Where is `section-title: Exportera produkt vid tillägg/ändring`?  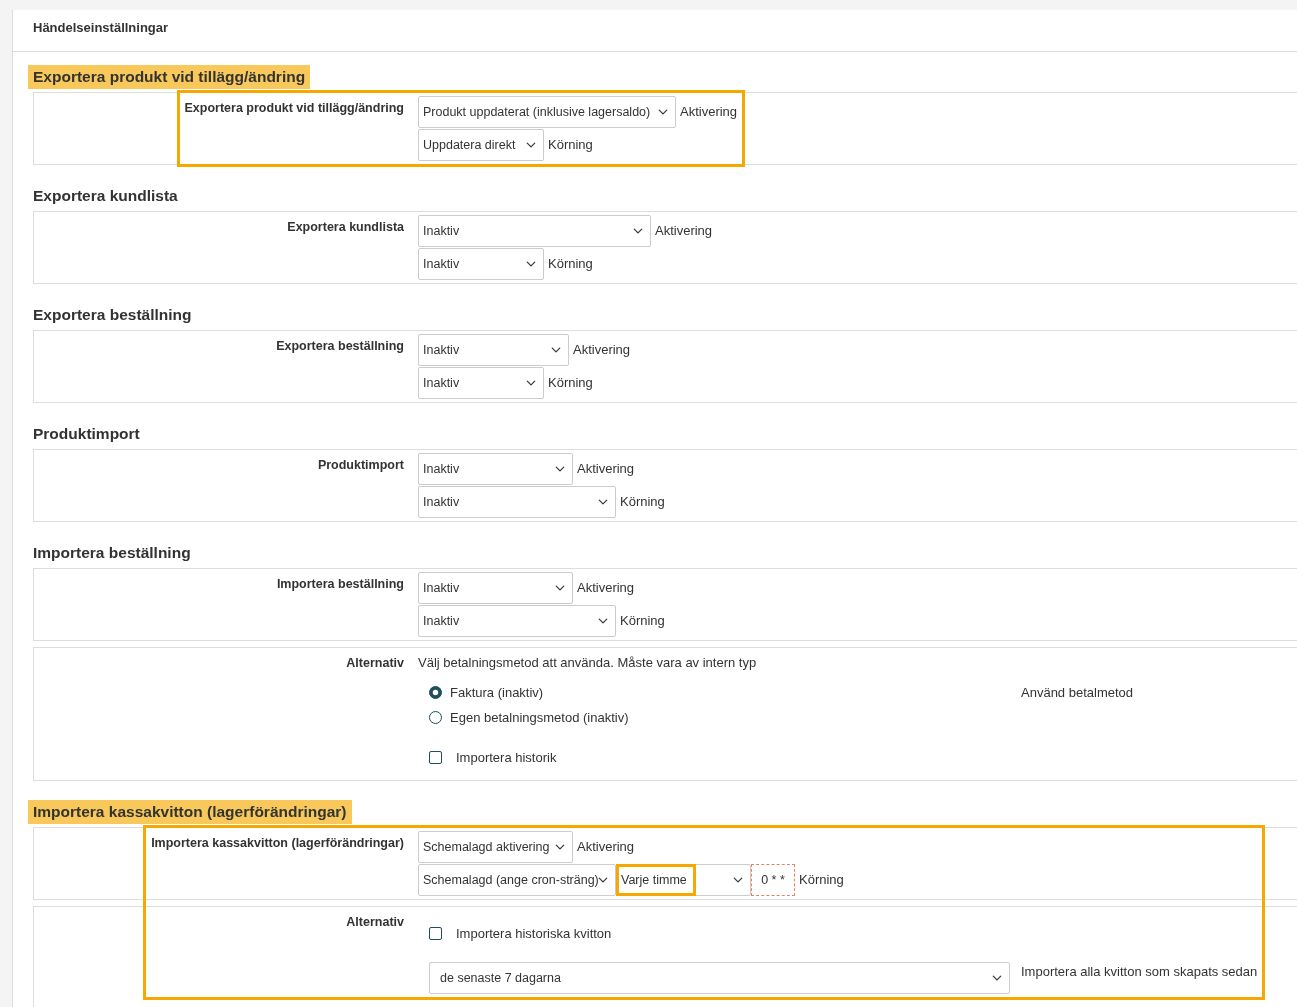
section-title: Exportera produkt vid tillägg/ändring is located at coordinates (169, 77).